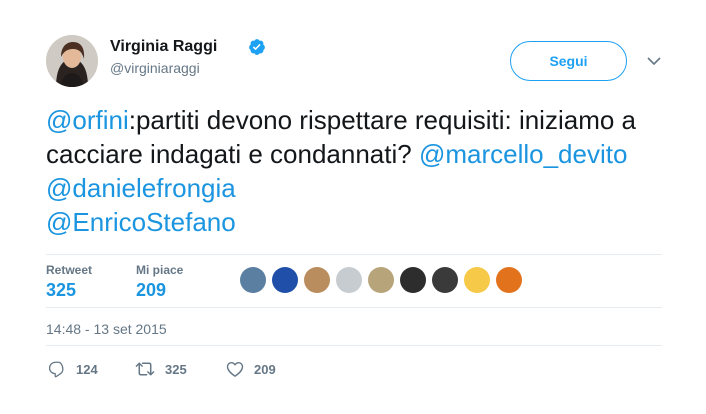 The height and width of the screenshot is (414, 706). I want to click on likes-stat-count: 209, so click(151, 290).